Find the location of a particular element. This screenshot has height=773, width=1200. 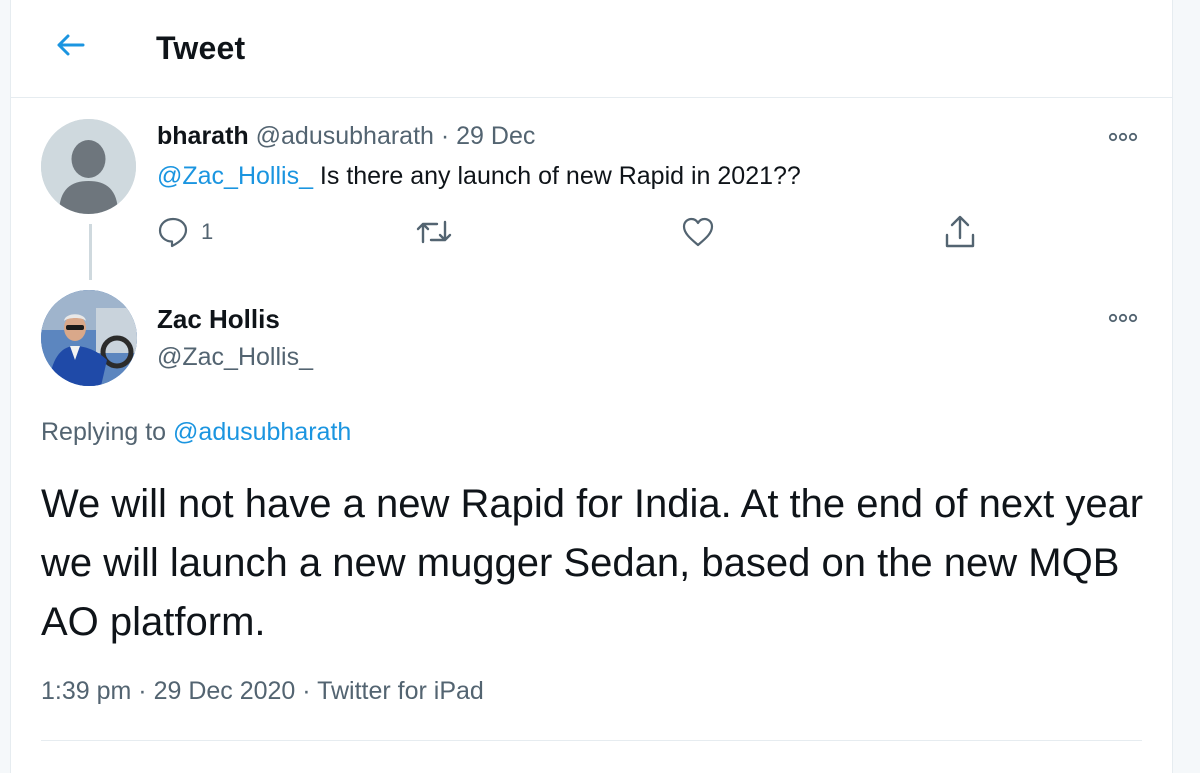

avatar-default is located at coordinates (88, 166).